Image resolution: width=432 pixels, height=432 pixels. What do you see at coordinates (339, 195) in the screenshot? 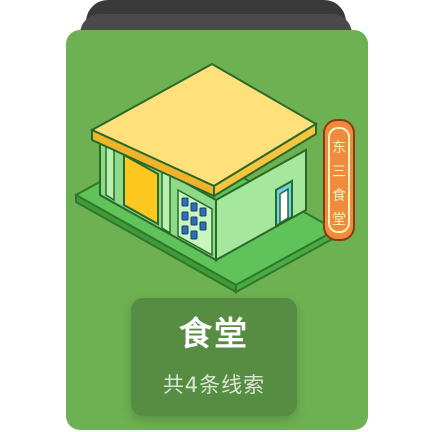
I see `svg-text: 食` at bounding box center [339, 195].